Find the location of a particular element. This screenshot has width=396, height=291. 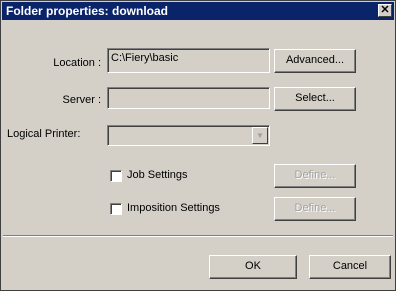

separator is located at coordinates (198, 236).